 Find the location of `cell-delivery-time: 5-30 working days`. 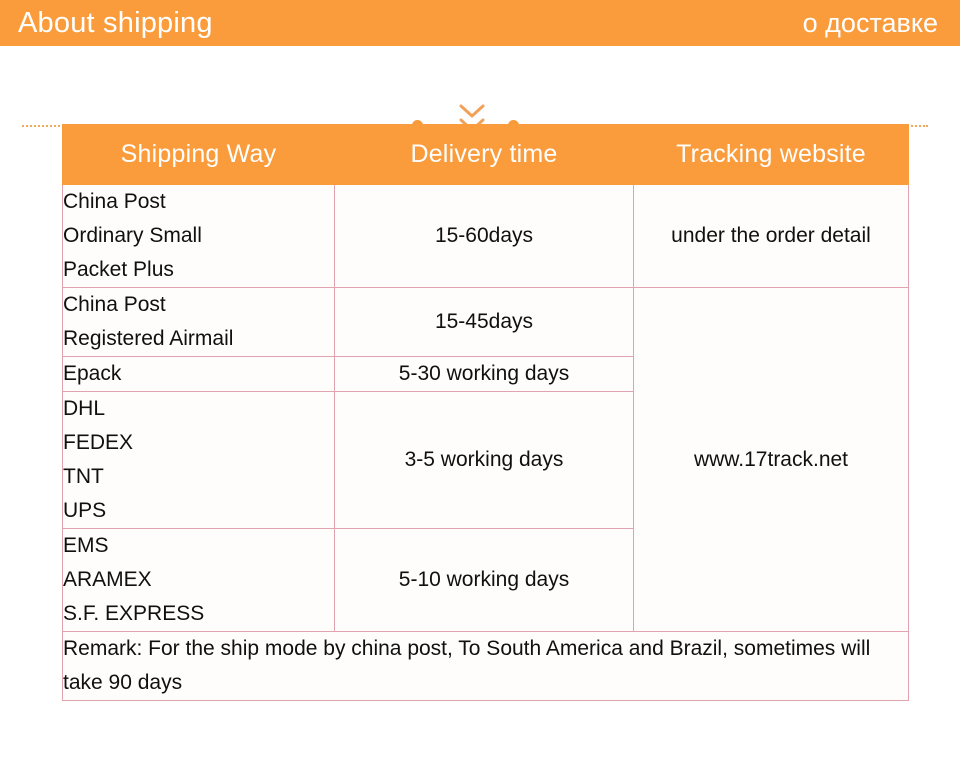

cell-delivery-time: 5-30 working days is located at coordinates (484, 374).